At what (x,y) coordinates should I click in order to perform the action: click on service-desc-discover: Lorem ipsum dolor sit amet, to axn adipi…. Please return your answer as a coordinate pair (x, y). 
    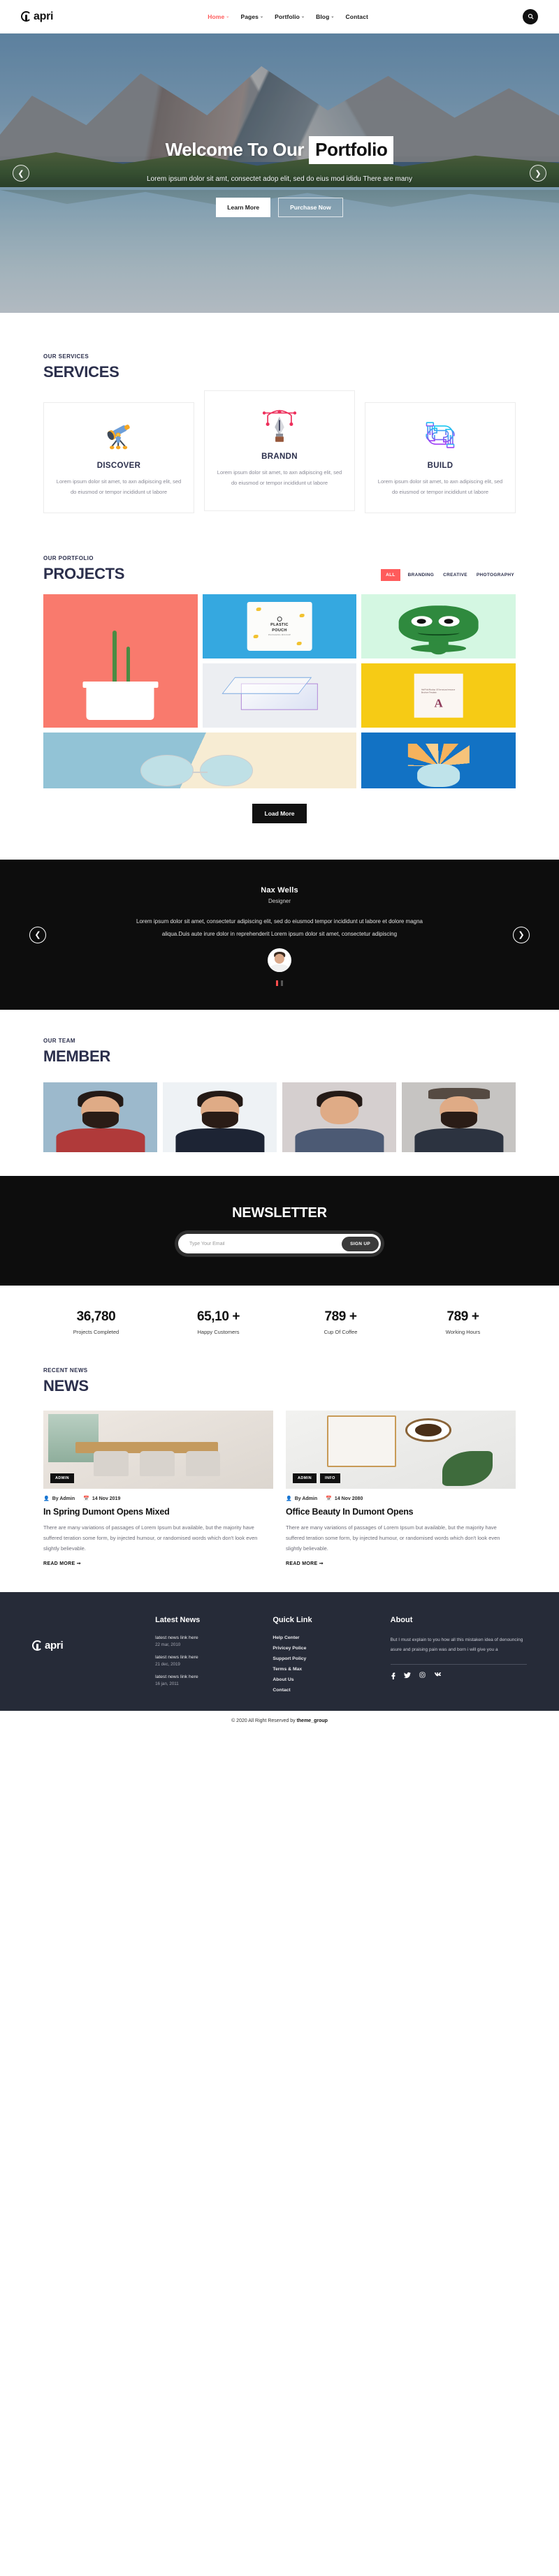
    Looking at the image, I should click on (119, 486).